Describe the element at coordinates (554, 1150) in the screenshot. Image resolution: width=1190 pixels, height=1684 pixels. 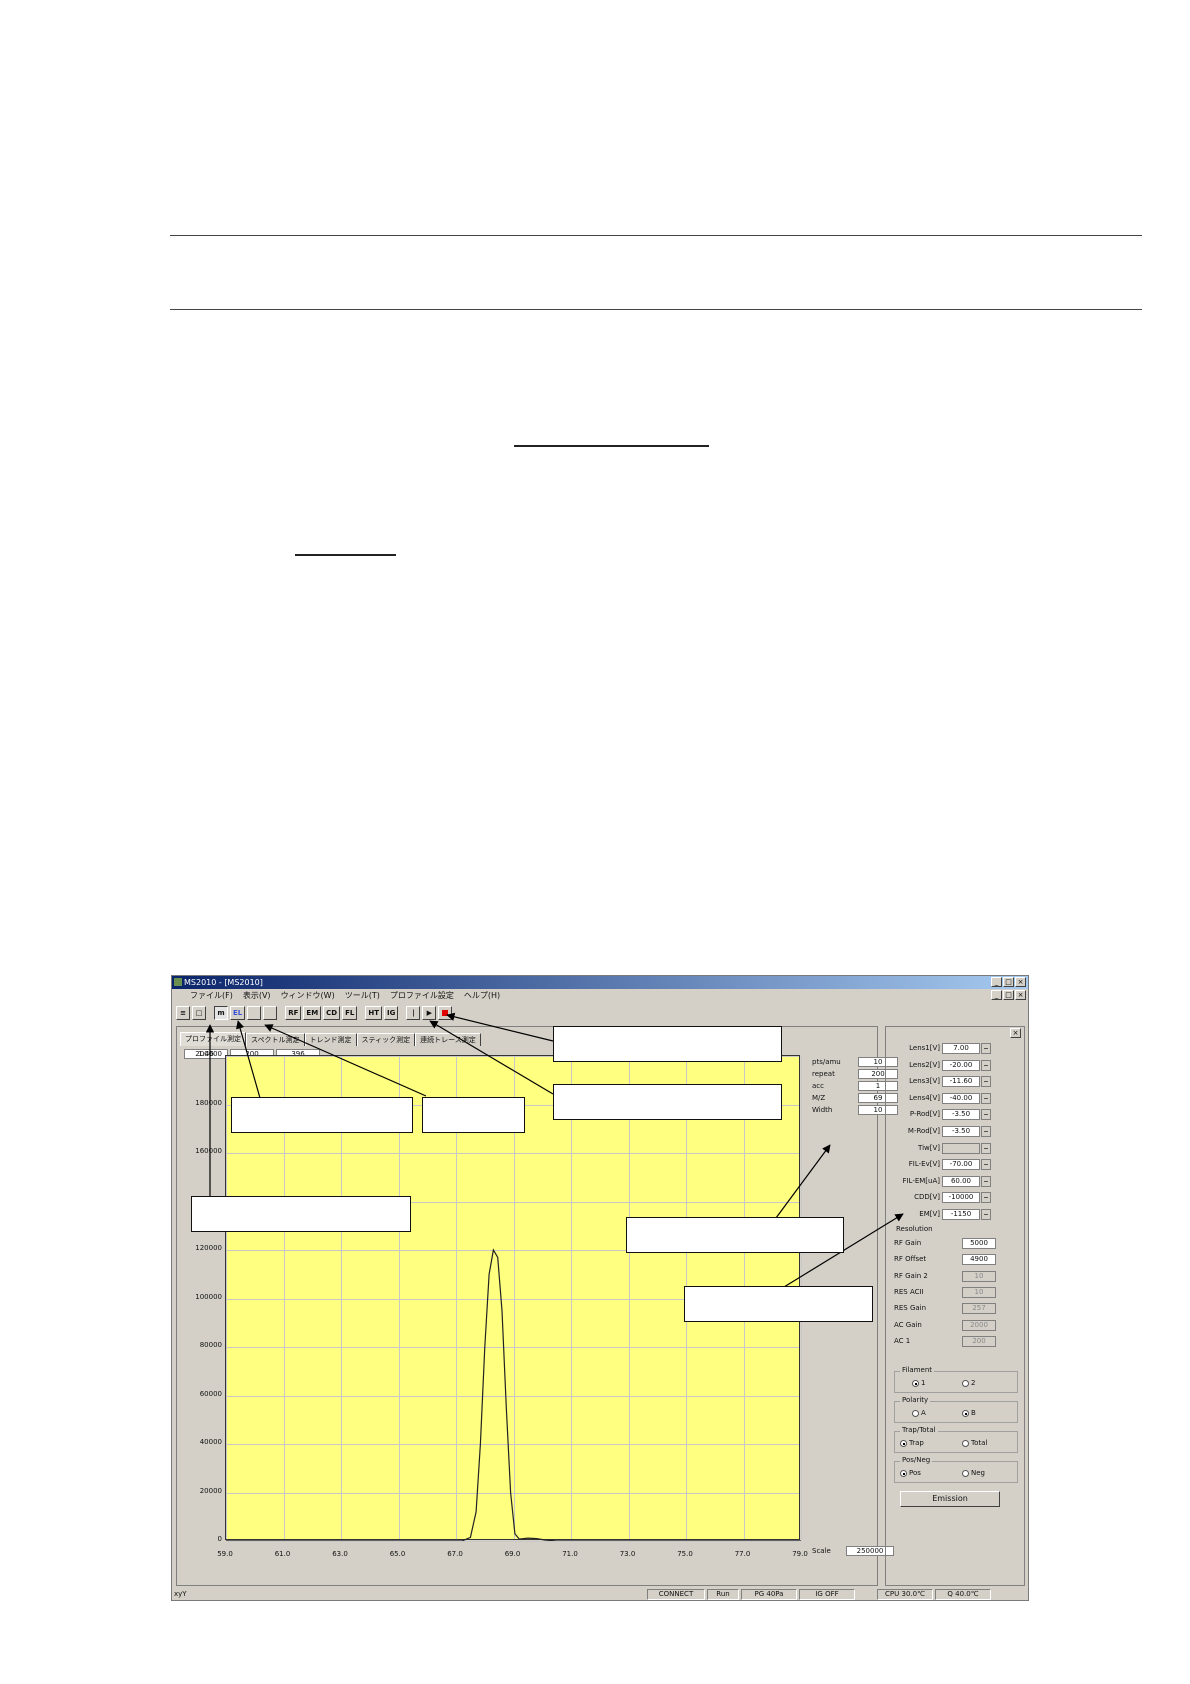
I see `callout-arrows` at that location.